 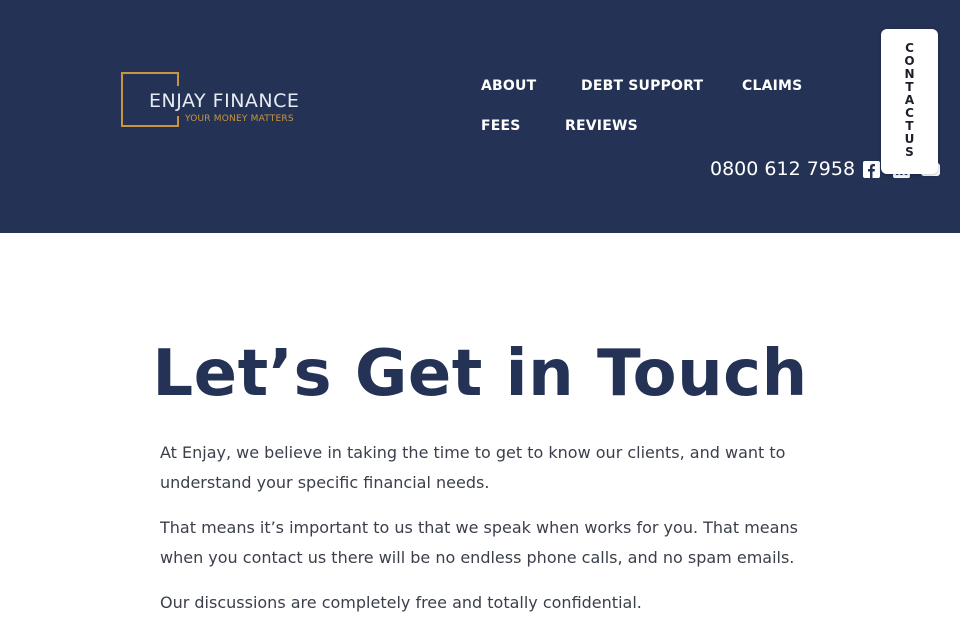 I want to click on contact-us-tab: C O N T A C T U S, so click(x=909, y=101).